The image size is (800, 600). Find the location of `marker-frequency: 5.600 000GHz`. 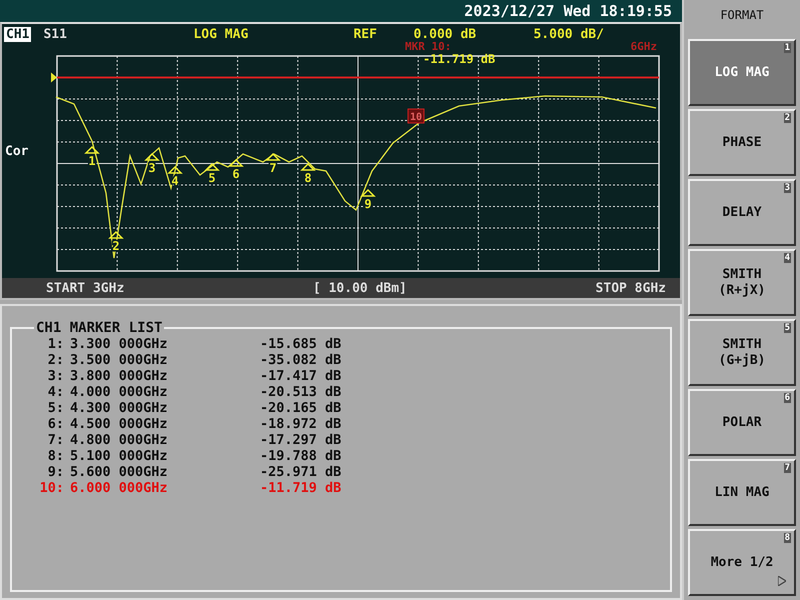

marker-frequency: 5.600 000GHz is located at coordinates (119, 472).